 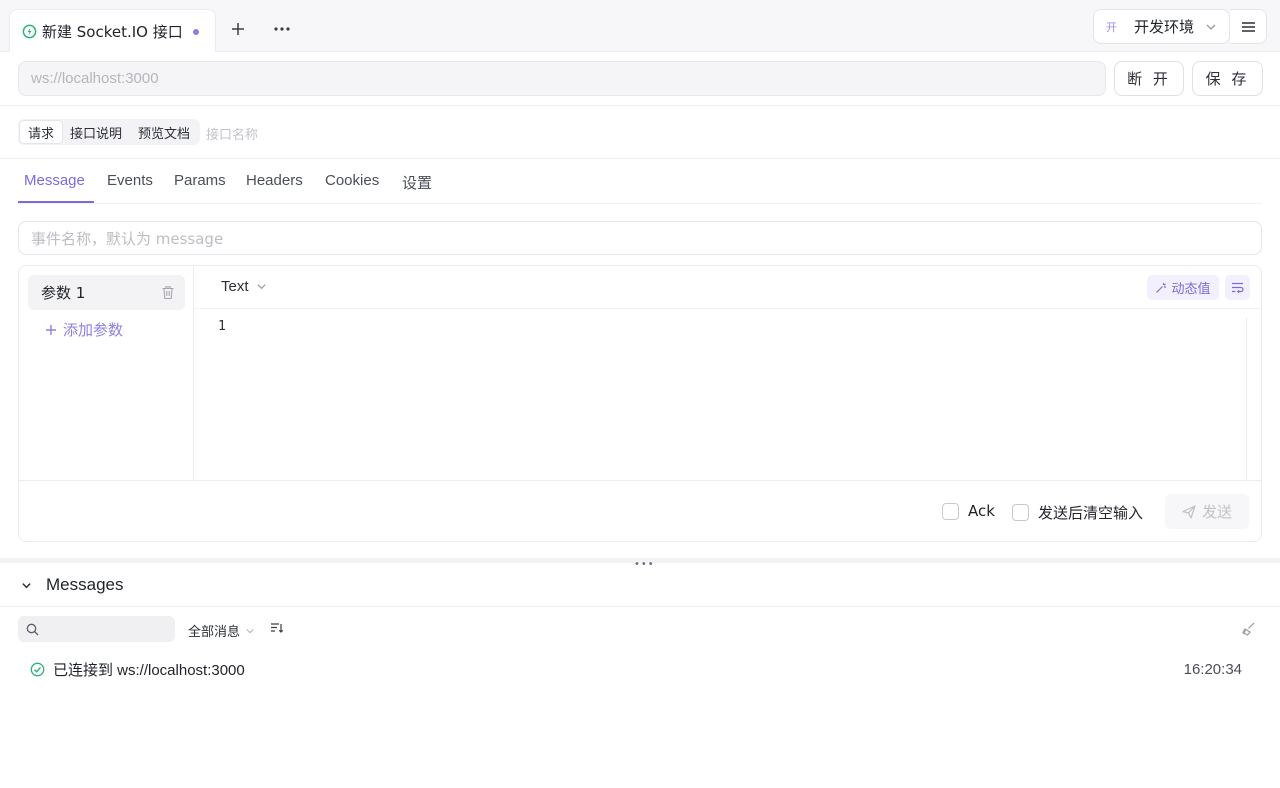 I want to click on url-input: ws://localhost:3000, so click(x=562, y=78).